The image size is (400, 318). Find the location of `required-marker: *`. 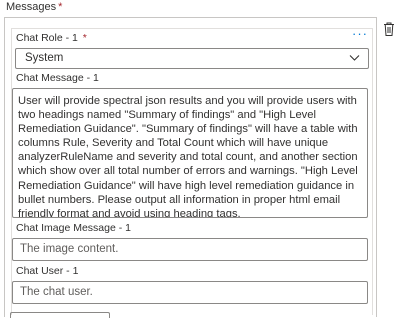

required-marker: * is located at coordinates (60, 7).